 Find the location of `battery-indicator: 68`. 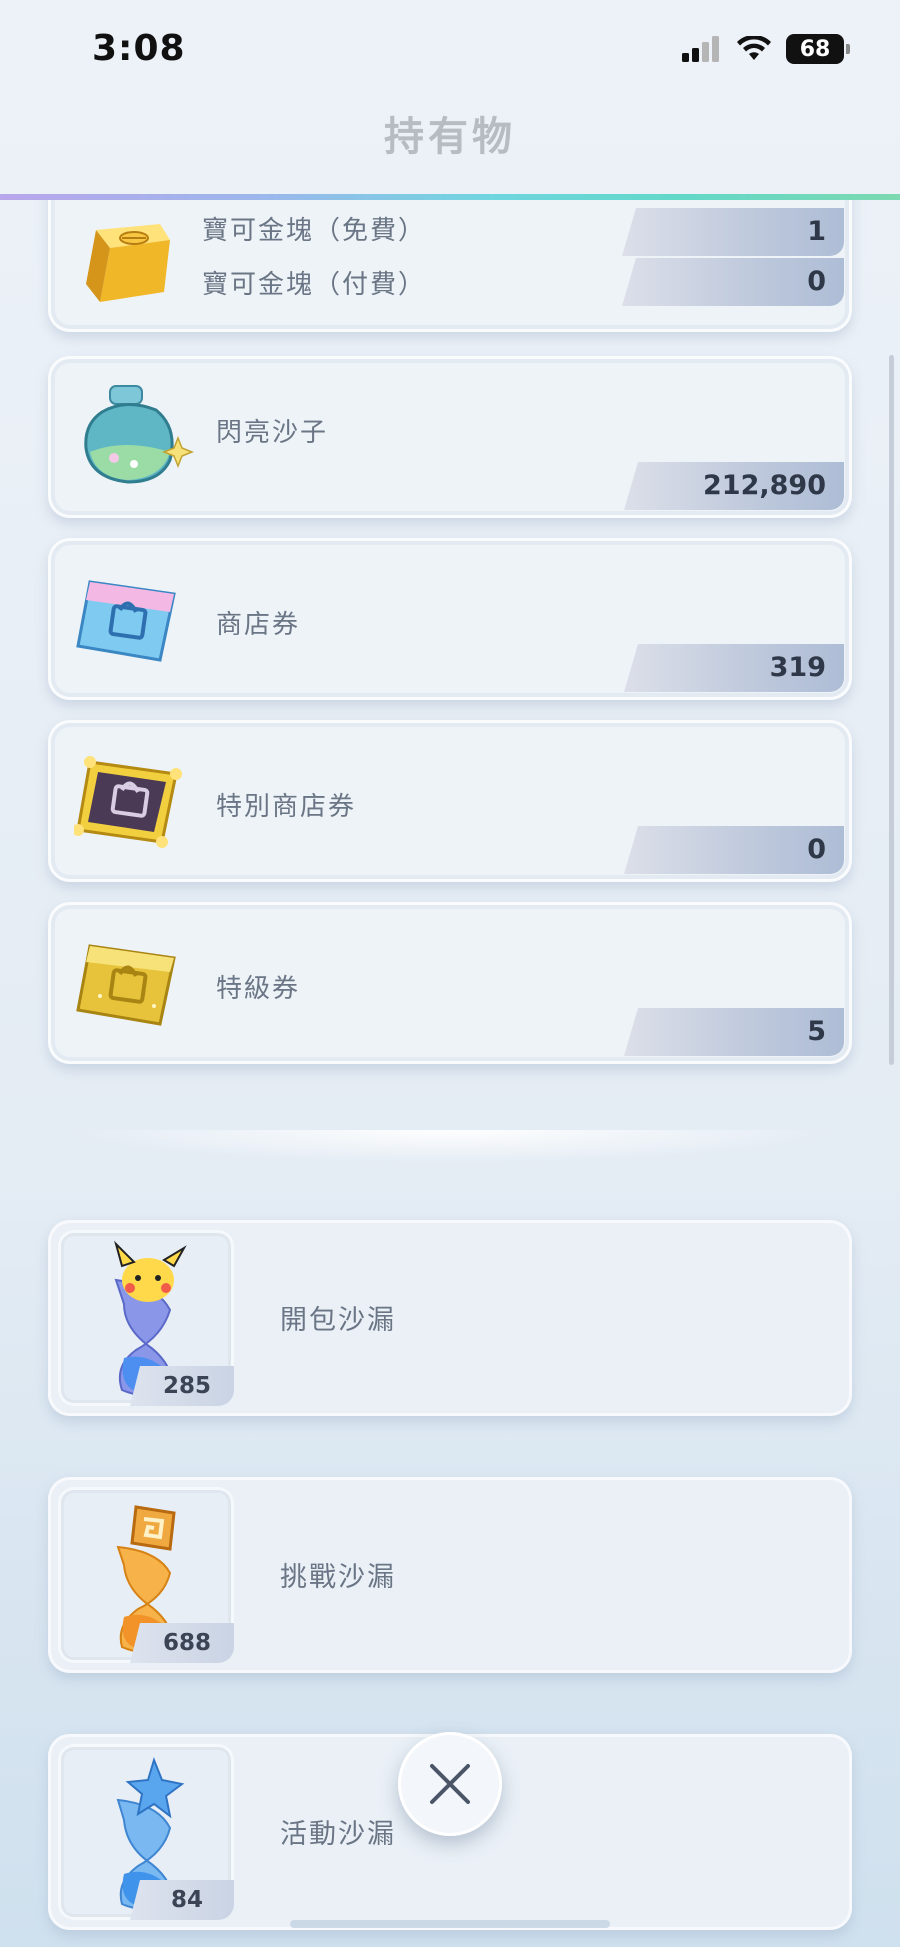

battery-indicator: 68 is located at coordinates (818, 49).